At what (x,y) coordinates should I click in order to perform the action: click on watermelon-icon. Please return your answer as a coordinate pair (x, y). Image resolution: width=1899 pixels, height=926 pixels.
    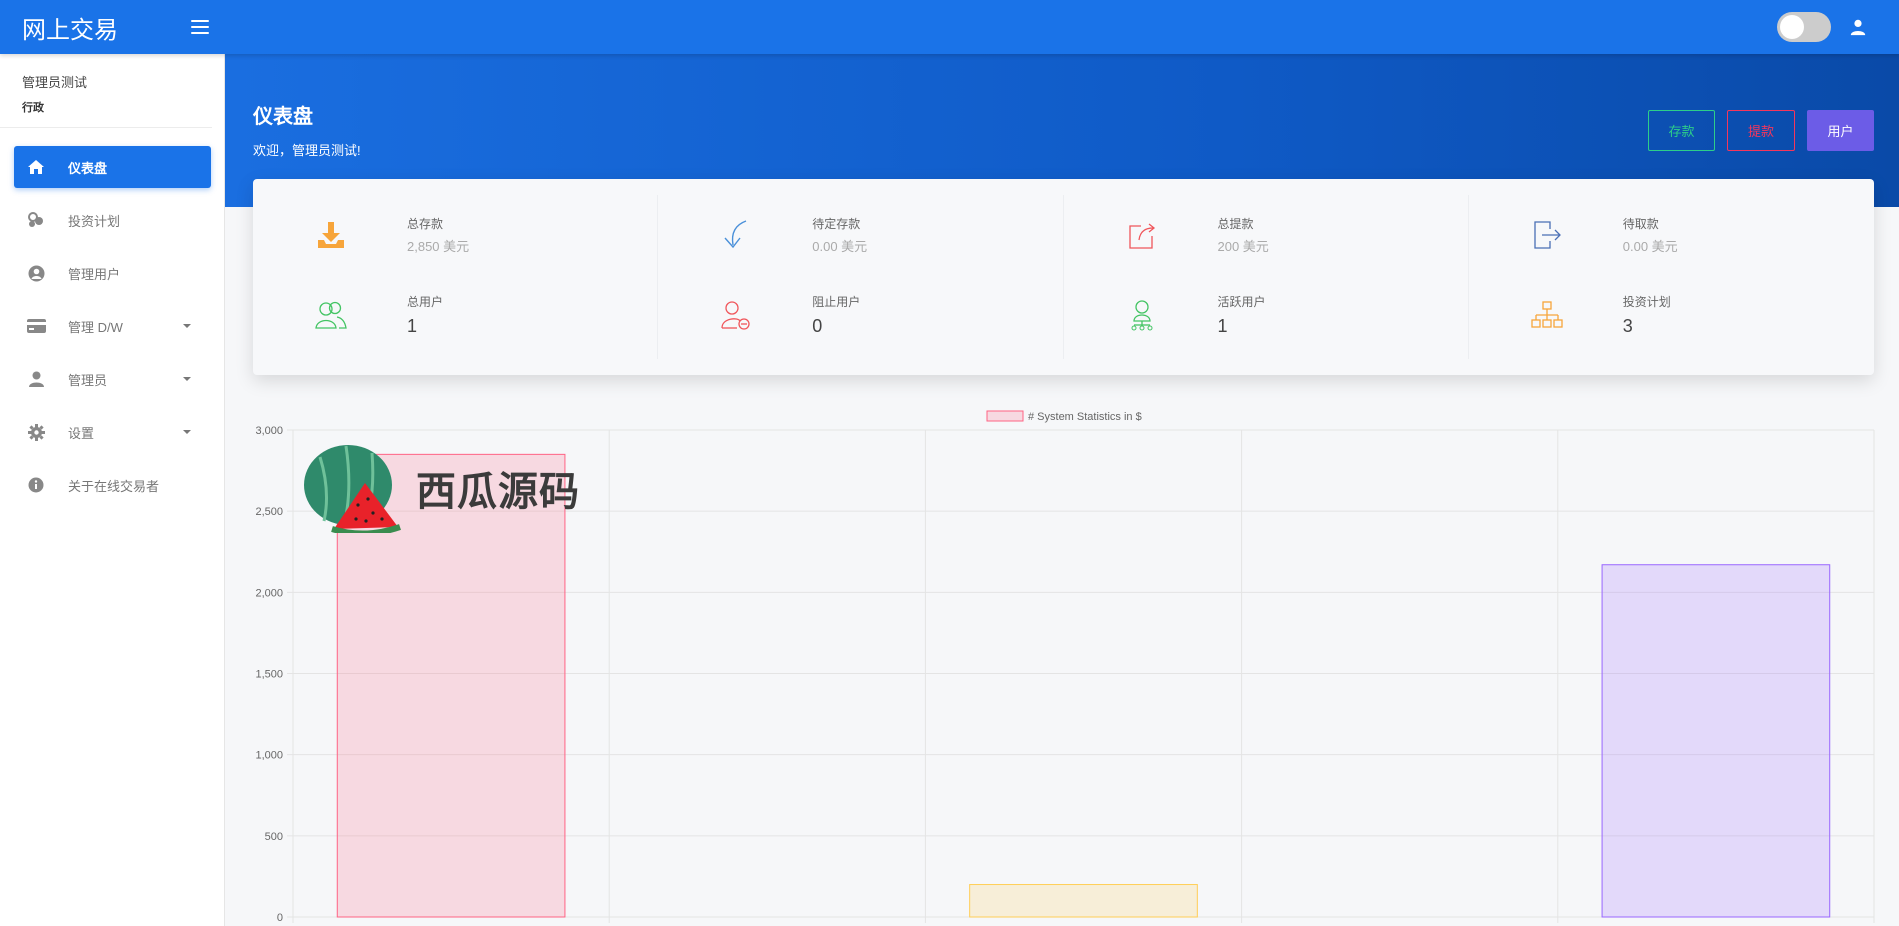
    Looking at the image, I should click on (352, 489).